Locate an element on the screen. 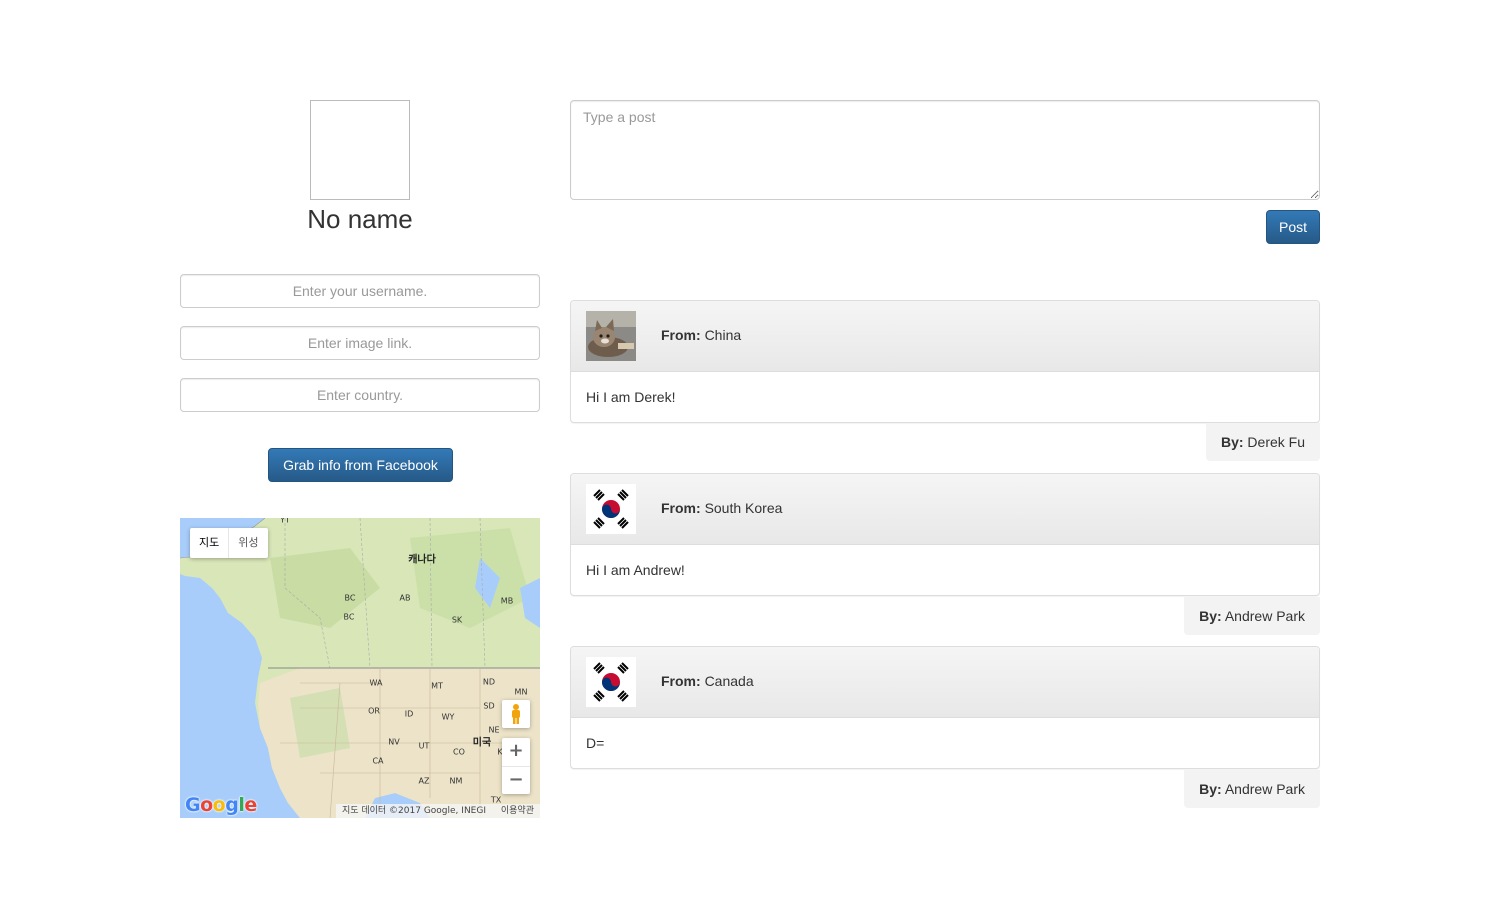  map-label-az: AZ is located at coordinates (424, 781).